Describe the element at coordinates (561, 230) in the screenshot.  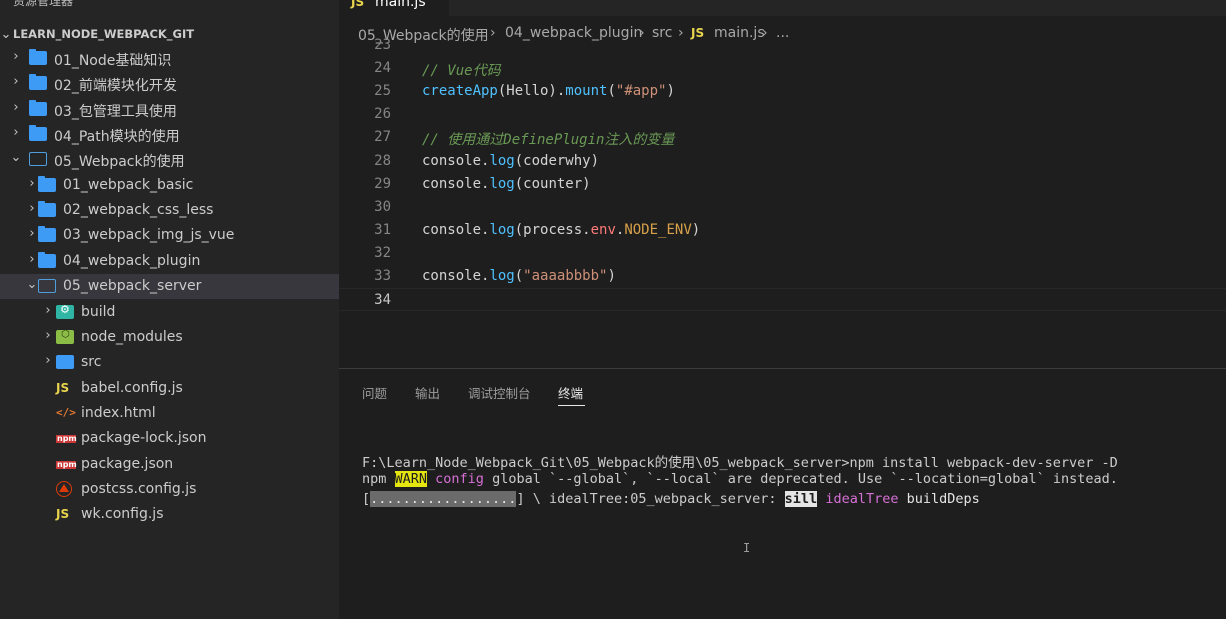
I see `code-text: console.log(process.env.NODE_ENV)` at that location.